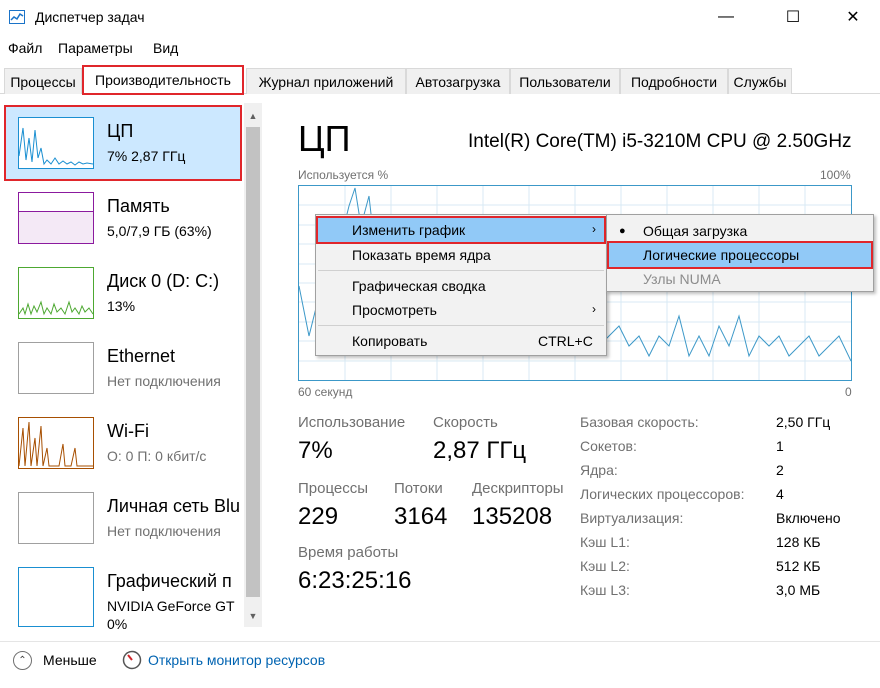 The image size is (880, 688). Describe the element at coordinates (56, 143) in the screenshot. I see `cpu-mini-graph` at that location.